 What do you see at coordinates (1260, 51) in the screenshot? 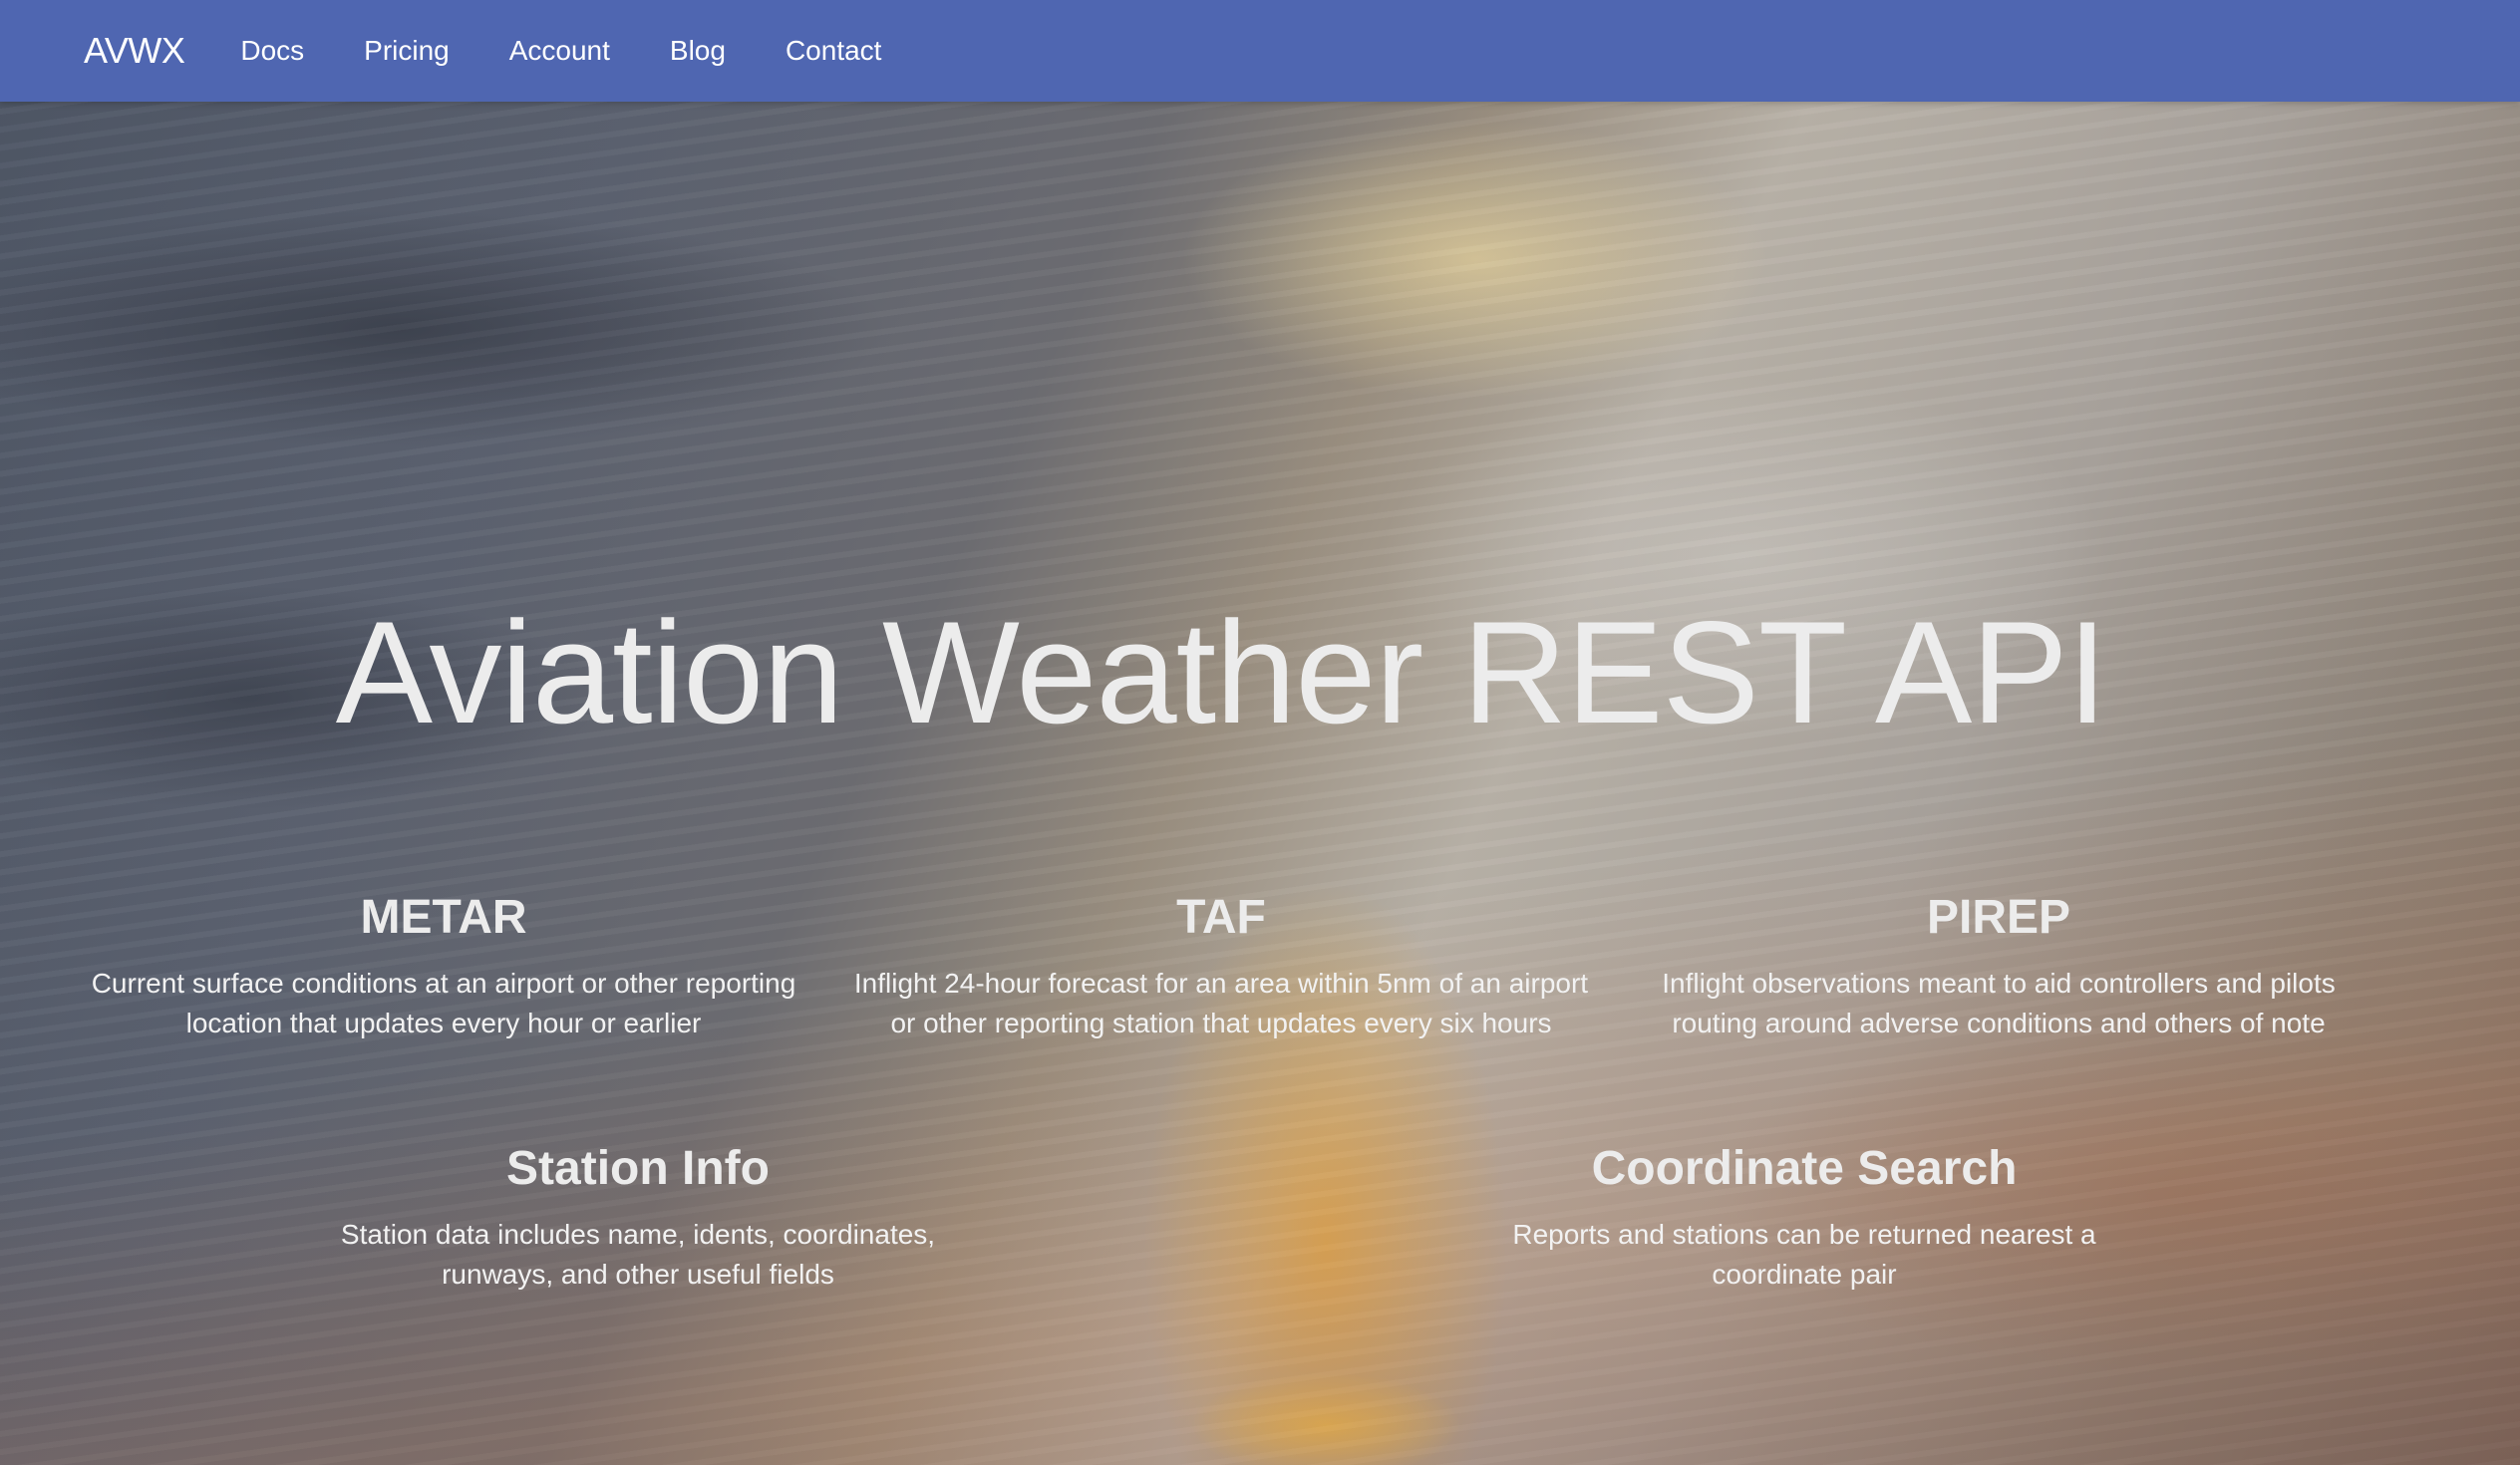
I see `top-navbar: AVWX Docs Pricing Account Blog Contact` at bounding box center [1260, 51].